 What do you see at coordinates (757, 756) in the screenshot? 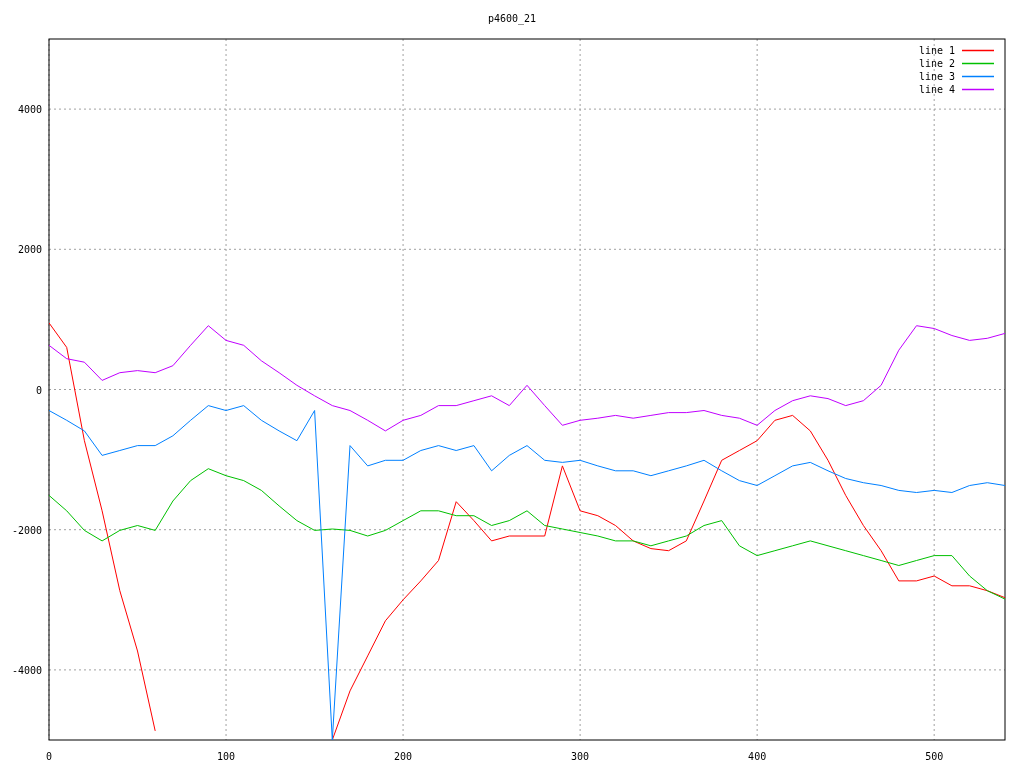
I see `axis-tick-label: 400` at bounding box center [757, 756].